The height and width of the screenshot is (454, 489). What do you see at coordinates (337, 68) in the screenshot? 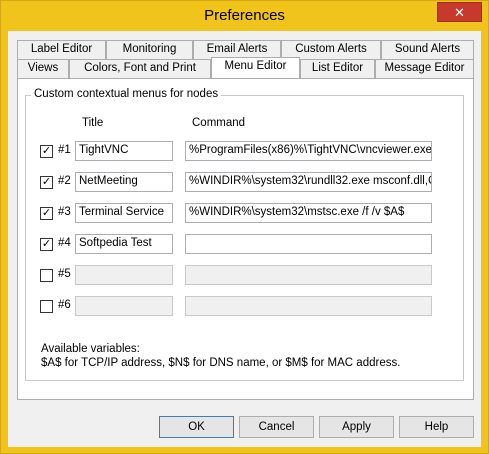
I see `tab-list-editor: List Editor` at bounding box center [337, 68].